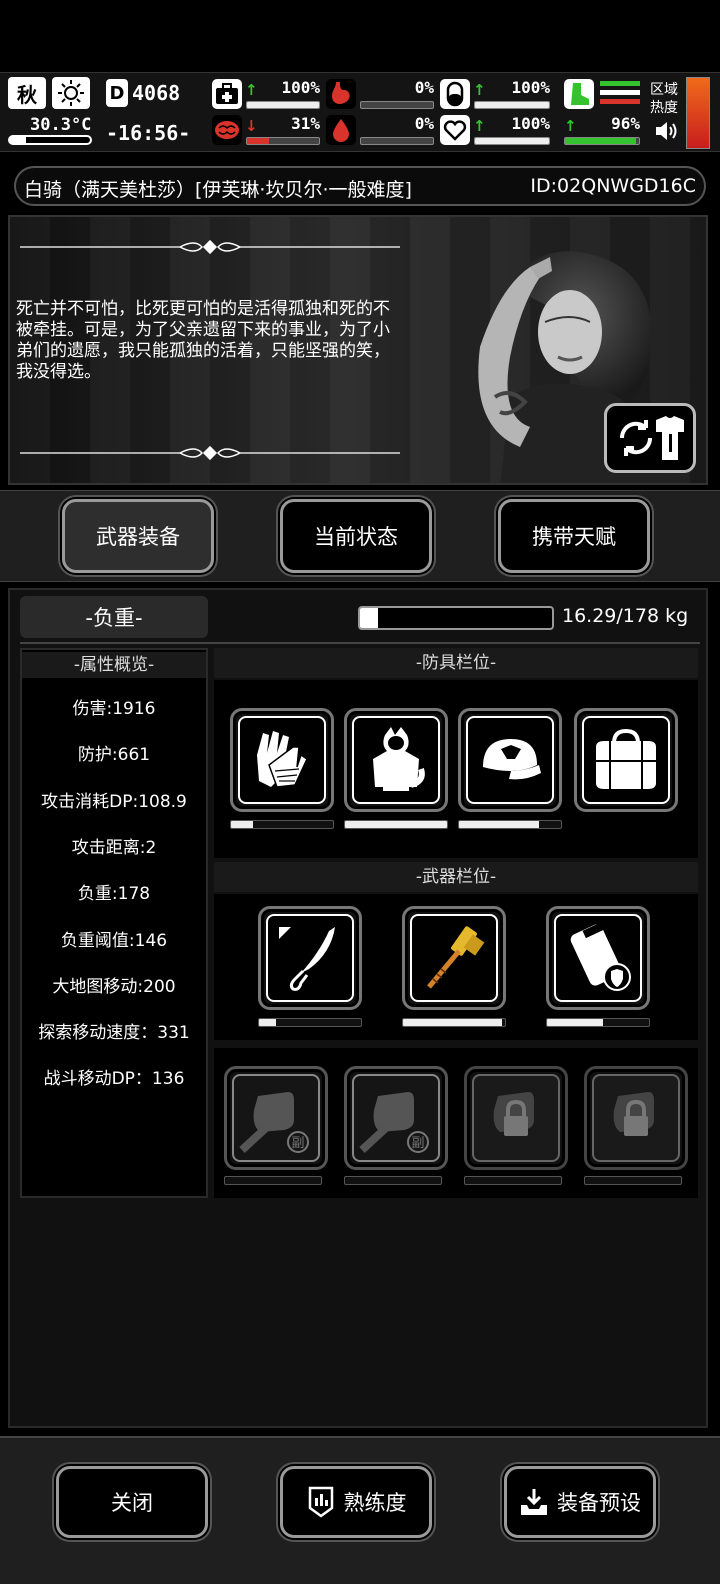  I want to click on hoodie-icon, so click(399, 759).